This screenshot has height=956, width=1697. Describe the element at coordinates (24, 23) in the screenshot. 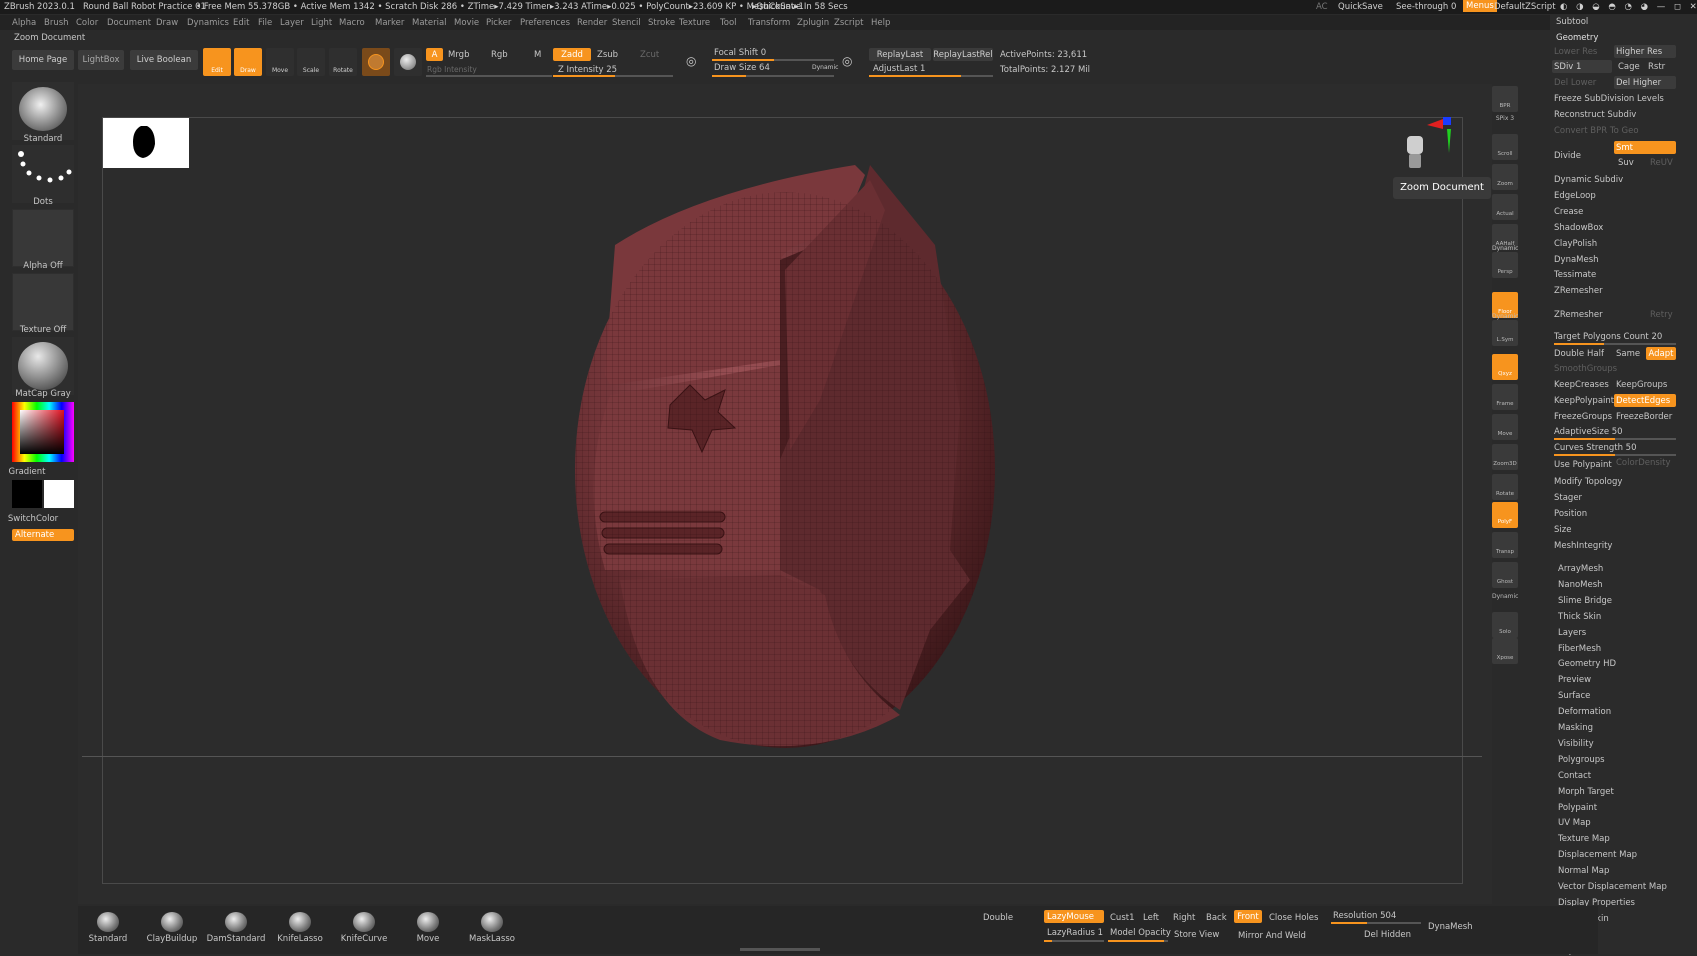

I see `menu-alpha: Alpha` at that location.